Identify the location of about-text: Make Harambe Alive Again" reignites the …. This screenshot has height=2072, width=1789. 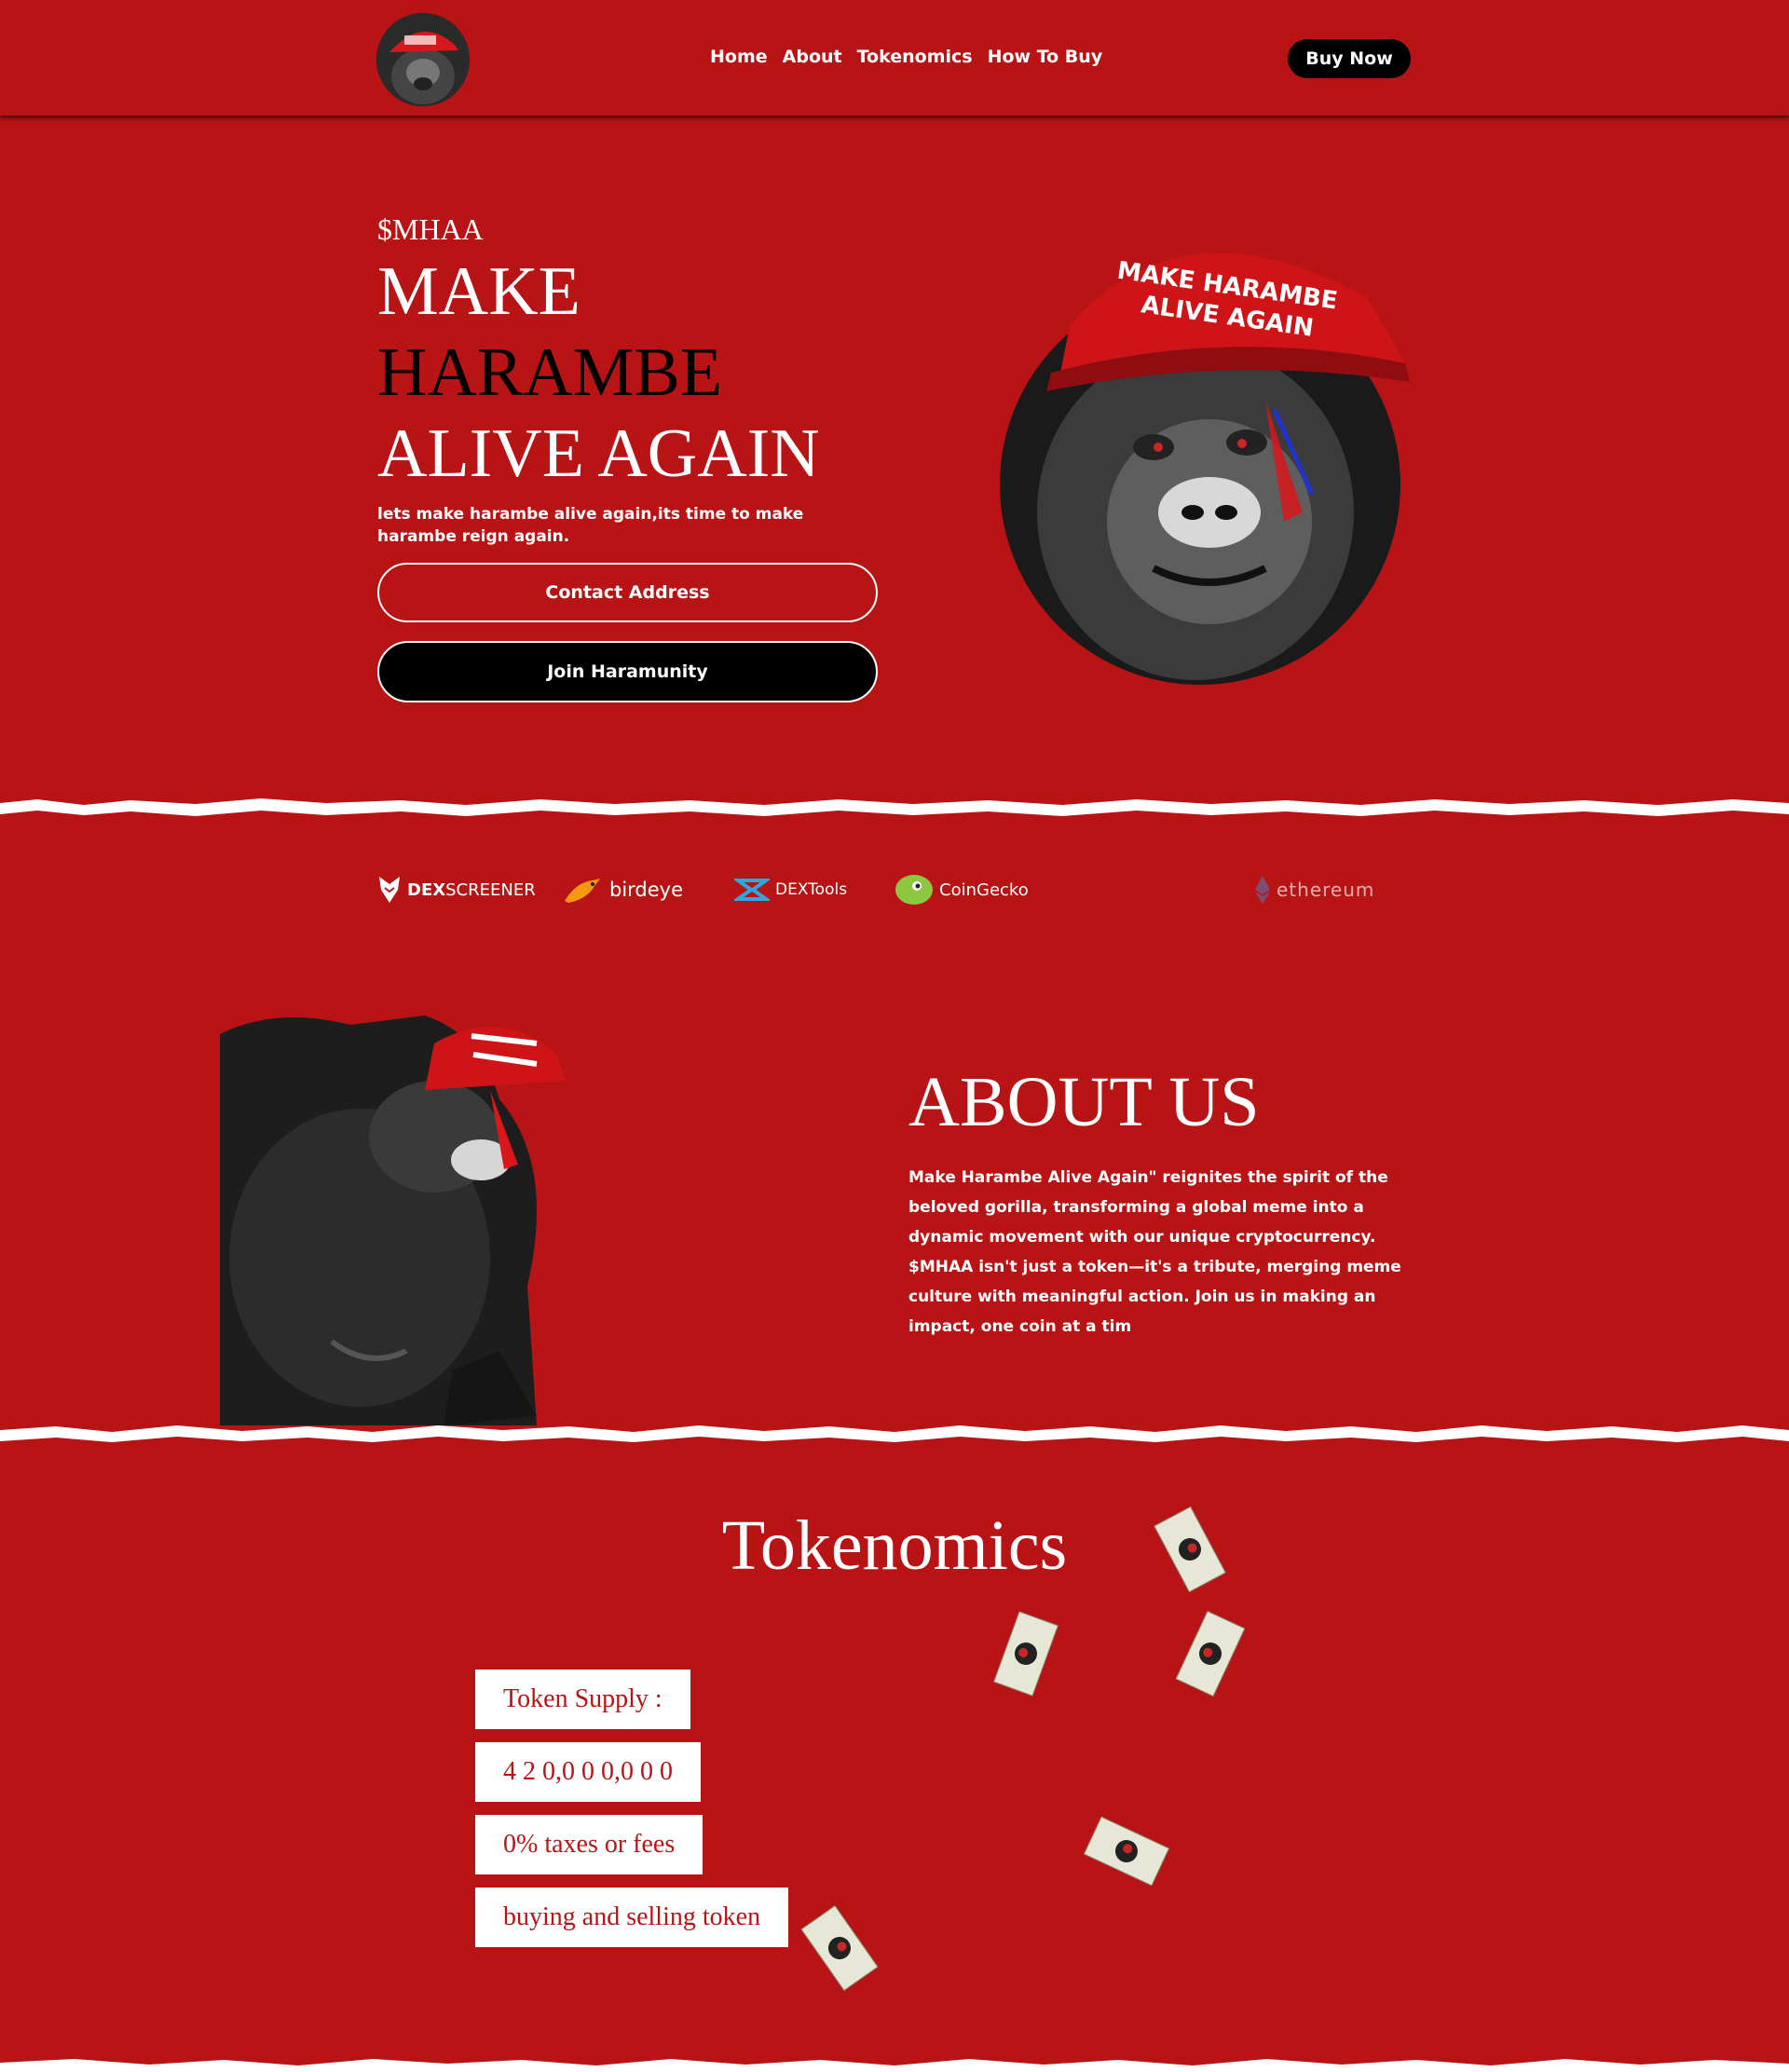
(1154, 1252).